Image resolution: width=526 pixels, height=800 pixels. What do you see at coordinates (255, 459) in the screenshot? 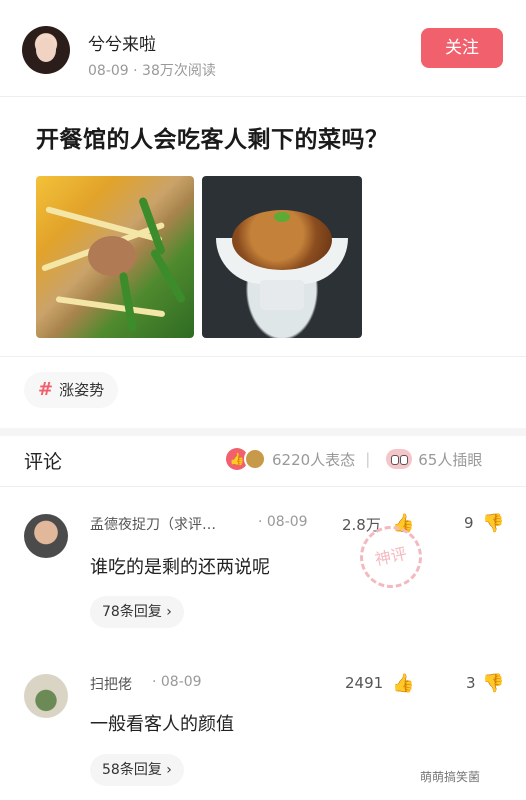
I see `poop-reaction-icon` at bounding box center [255, 459].